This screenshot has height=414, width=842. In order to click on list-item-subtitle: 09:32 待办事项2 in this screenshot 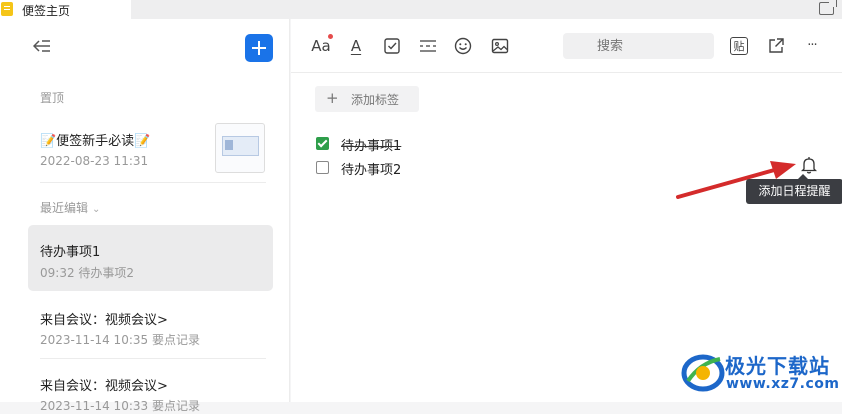, I will do `click(87, 273)`.